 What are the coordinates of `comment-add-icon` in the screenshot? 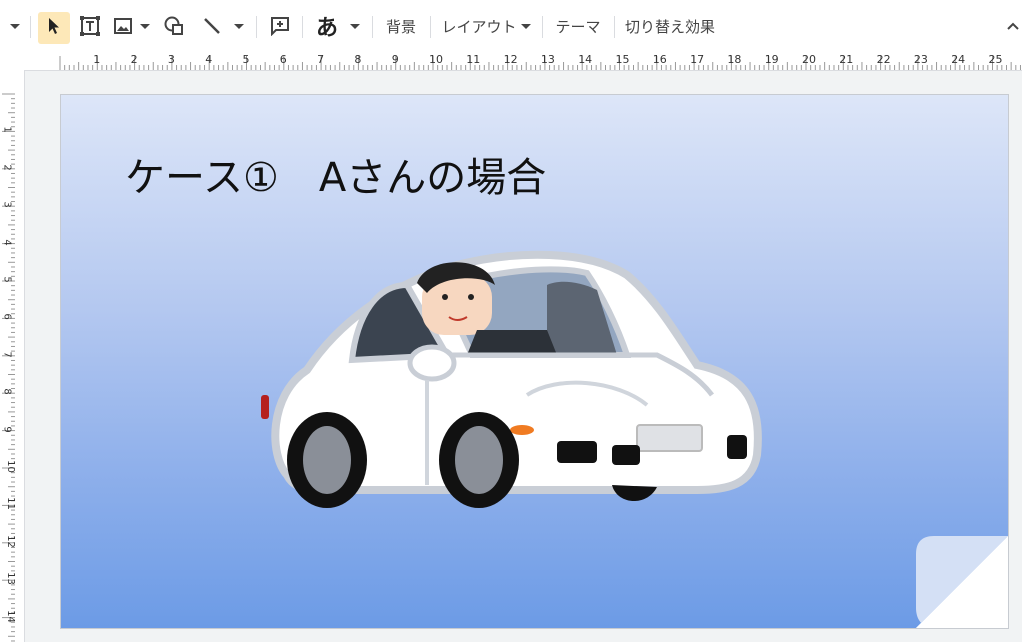 It's located at (280, 26).